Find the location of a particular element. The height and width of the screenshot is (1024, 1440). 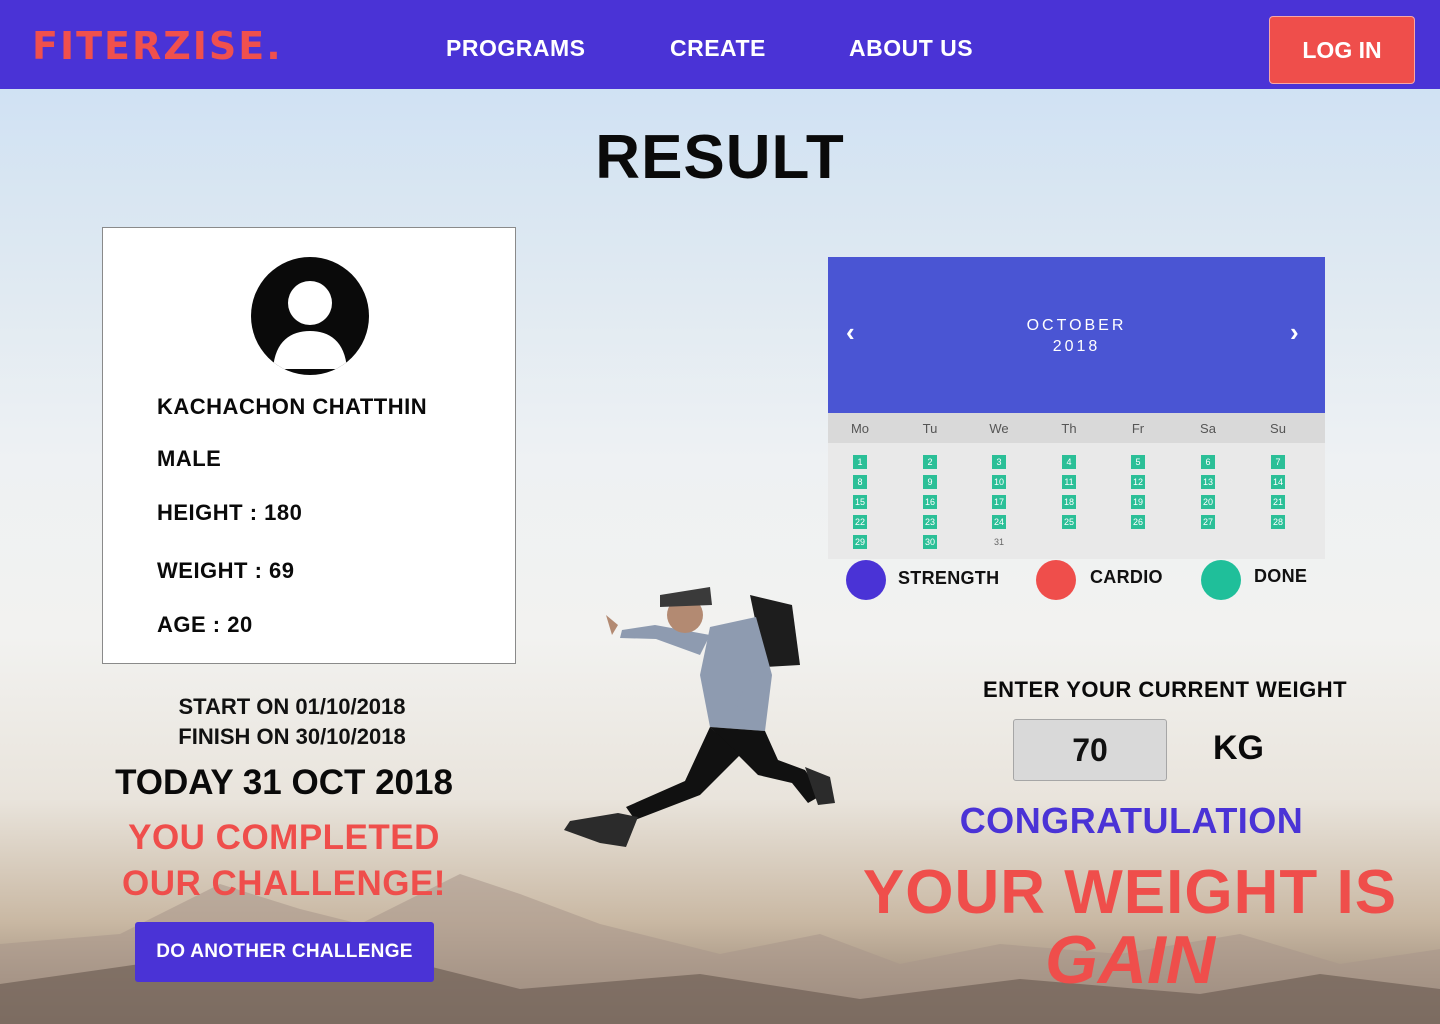

calendar-day: 11 is located at coordinates (1069, 482).